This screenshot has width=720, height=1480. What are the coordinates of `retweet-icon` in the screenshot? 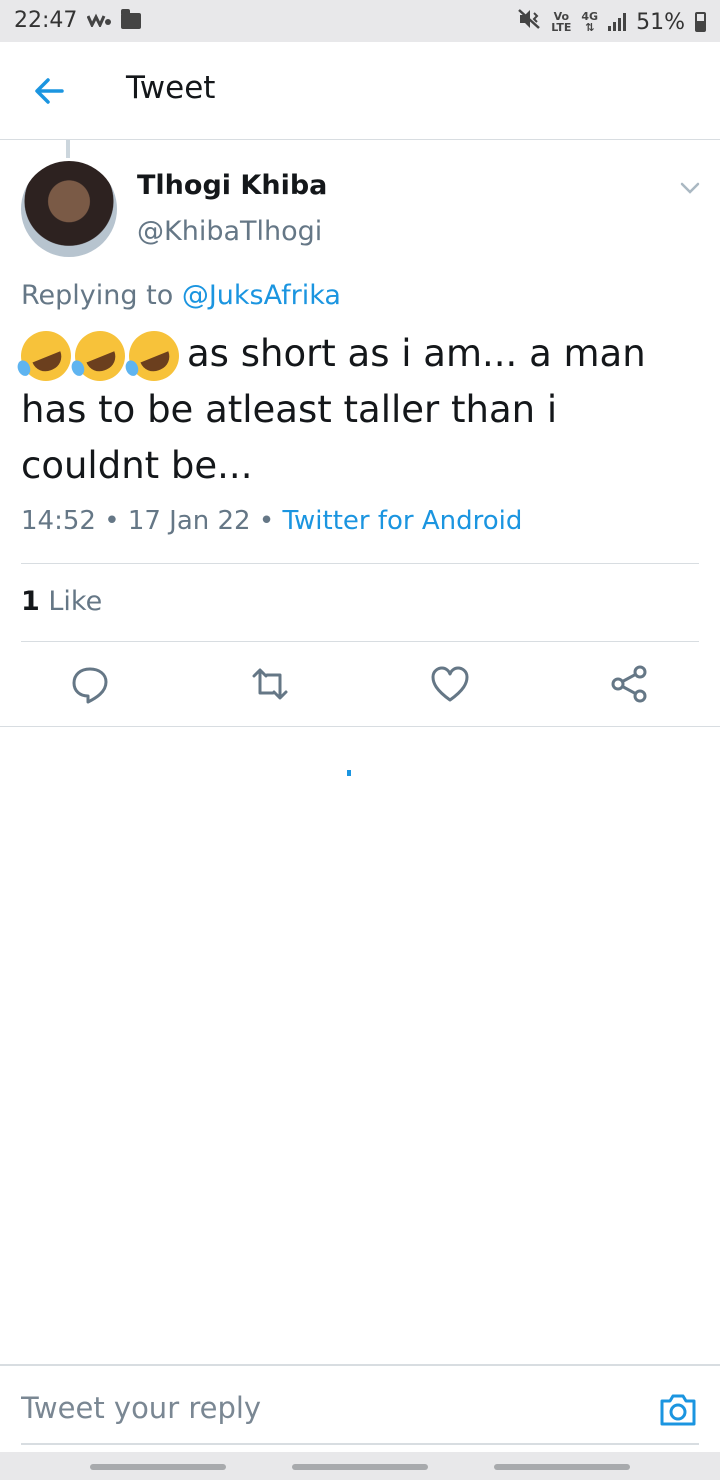 It's located at (270, 684).